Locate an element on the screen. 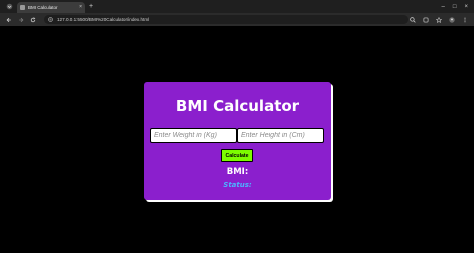 The width and height of the screenshot is (474, 253). star-icon is located at coordinates (438, 19).